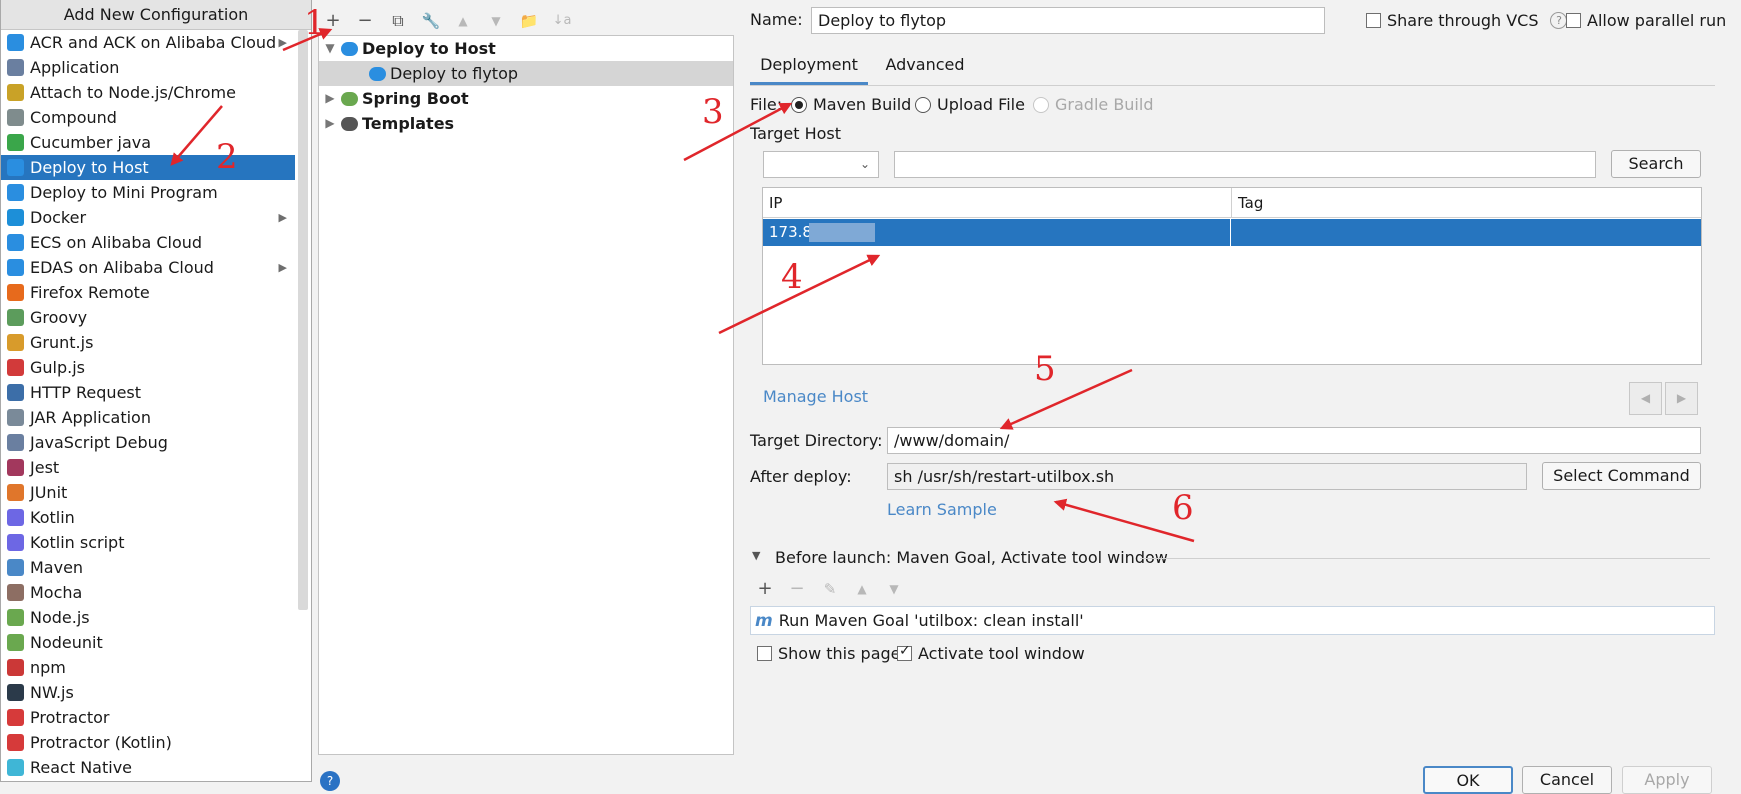  What do you see at coordinates (148, 642) in the screenshot?
I see `list-item: Nodeunit` at bounding box center [148, 642].